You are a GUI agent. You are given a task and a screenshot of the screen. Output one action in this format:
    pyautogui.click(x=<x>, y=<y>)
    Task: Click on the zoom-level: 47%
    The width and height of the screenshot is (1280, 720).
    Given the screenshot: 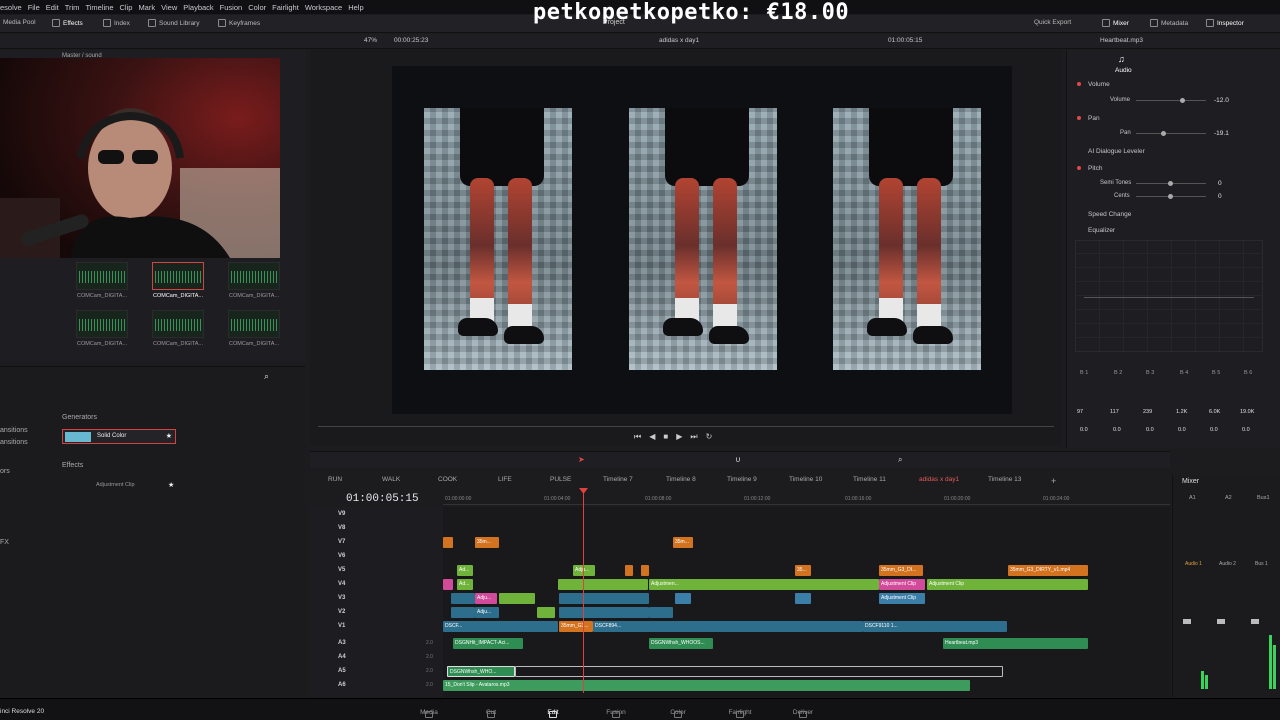 What is the action you would take?
    pyautogui.click(x=370, y=40)
    